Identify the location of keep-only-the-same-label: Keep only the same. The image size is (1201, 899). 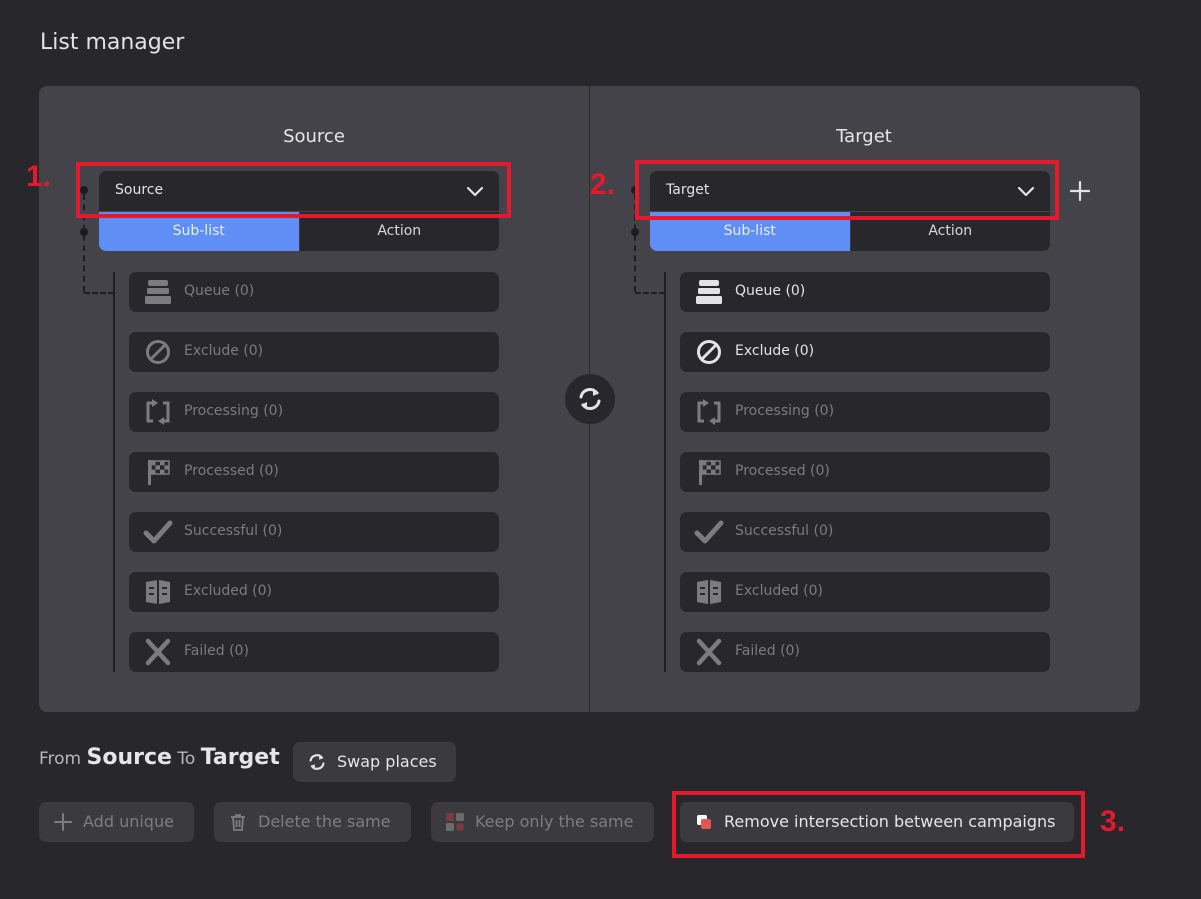
(554, 821).